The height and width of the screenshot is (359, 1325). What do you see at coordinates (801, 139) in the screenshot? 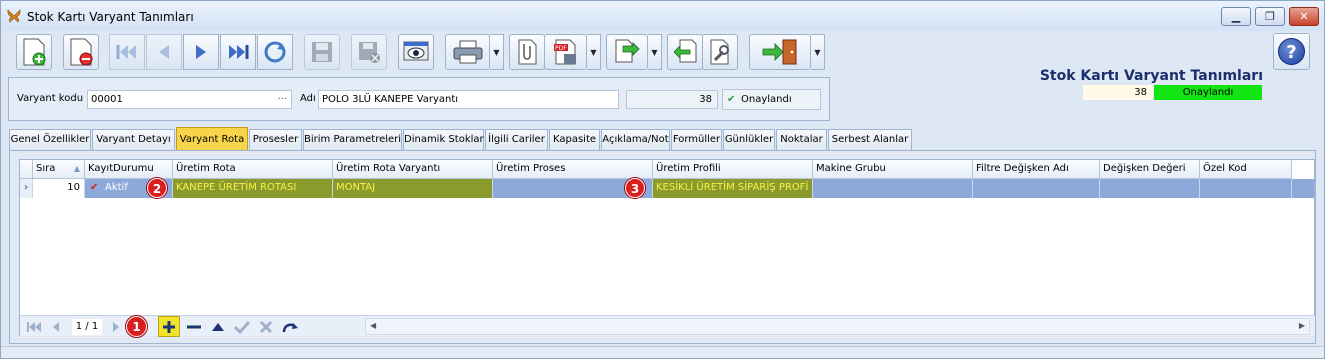
I see `tab-noktalar: Noktalar` at bounding box center [801, 139].